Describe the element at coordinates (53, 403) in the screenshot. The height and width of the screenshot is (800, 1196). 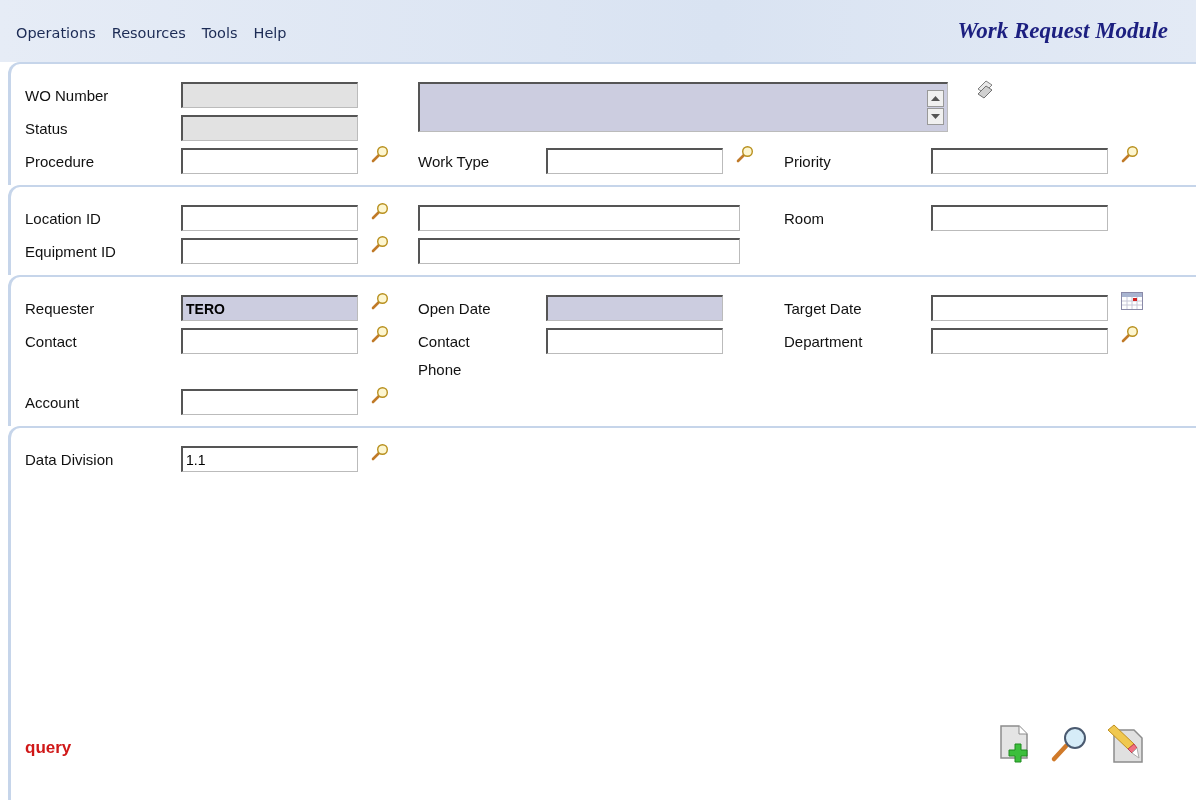
I see `field-label: Account` at that location.